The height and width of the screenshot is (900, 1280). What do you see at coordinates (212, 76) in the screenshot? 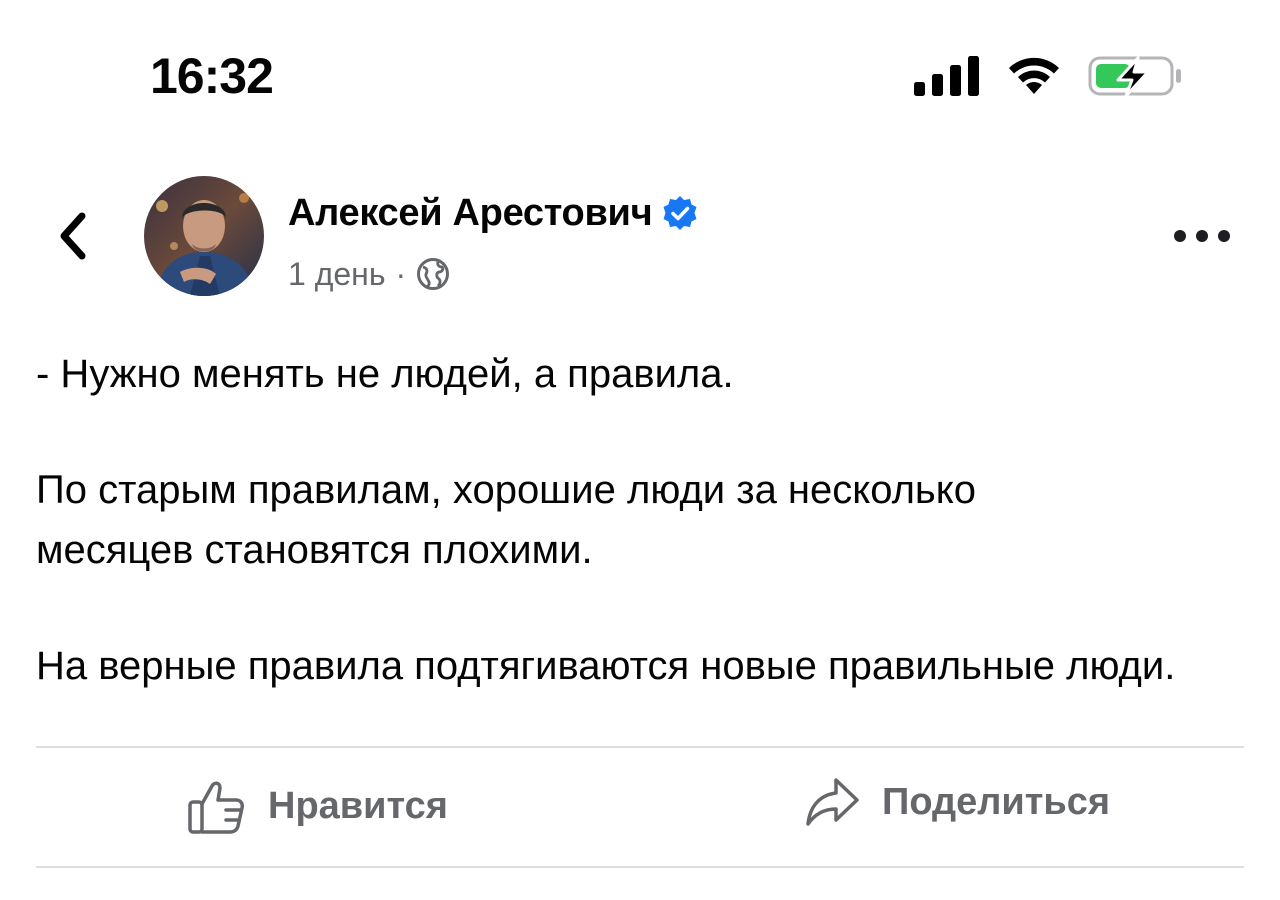
I see `status-time: 16:32` at bounding box center [212, 76].